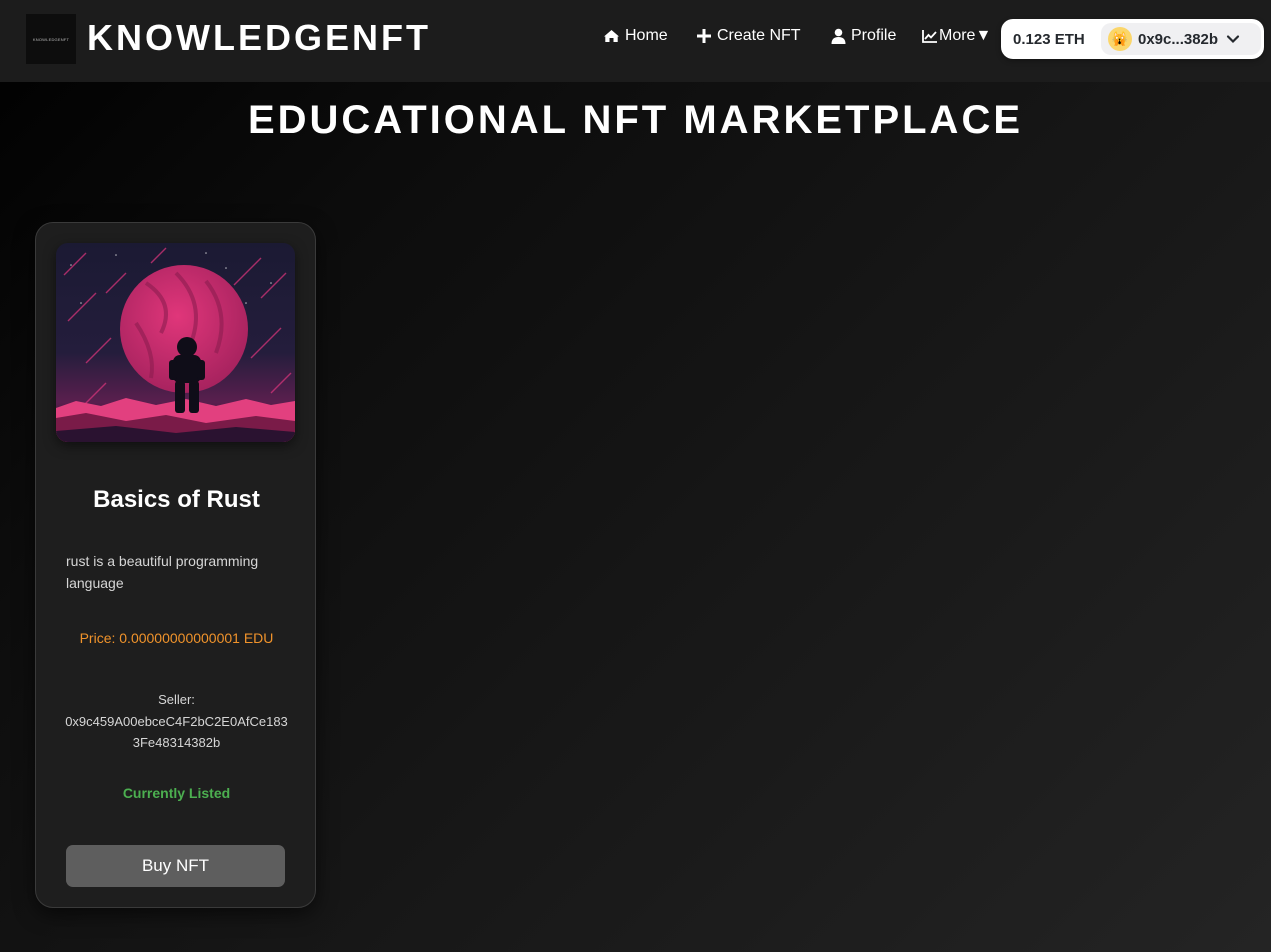 The image size is (1271, 952). I want to click on nft-image, so click(175, 342).